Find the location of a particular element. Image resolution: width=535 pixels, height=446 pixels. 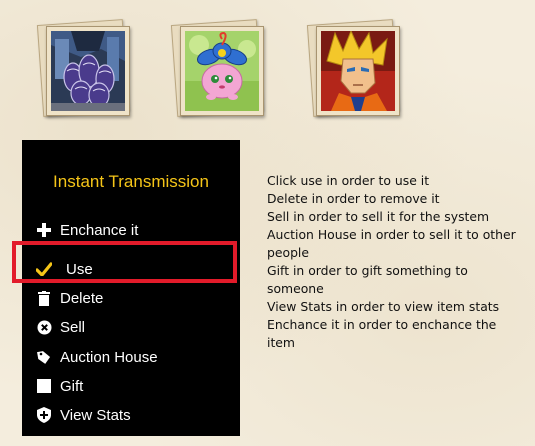

x-circle-icon is located at coordinates (44, 327).